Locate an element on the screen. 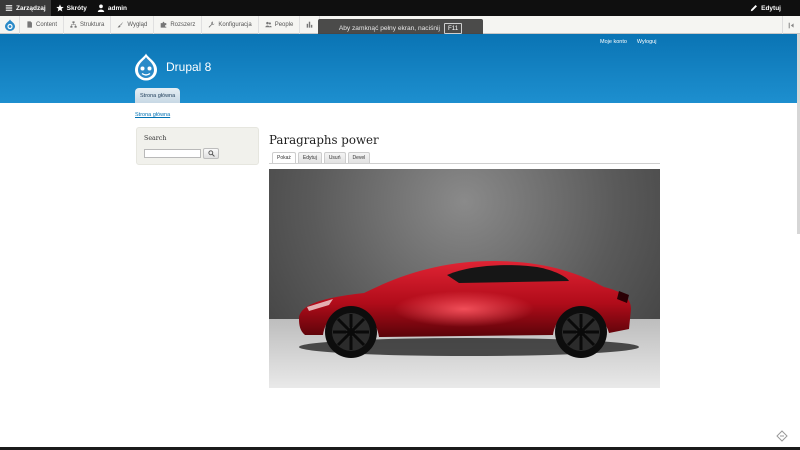 This screenshot has height=450, width=800. menu-item-content: Content is located at coordinates (42, 24).